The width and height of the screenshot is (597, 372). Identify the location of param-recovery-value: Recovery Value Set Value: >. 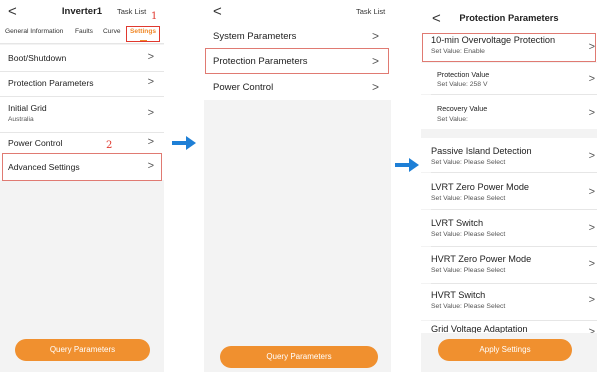
(509, 112).